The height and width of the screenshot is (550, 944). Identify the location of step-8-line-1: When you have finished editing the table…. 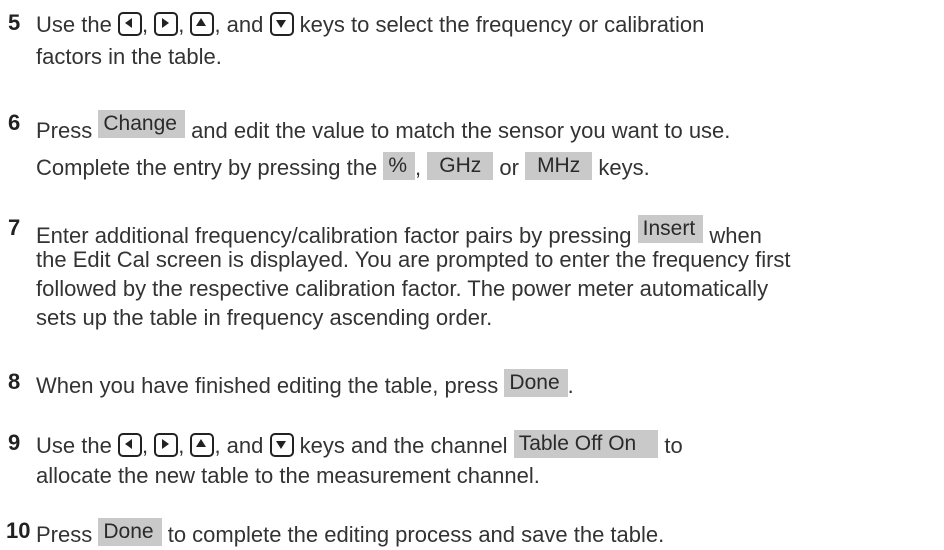
(305, 383).